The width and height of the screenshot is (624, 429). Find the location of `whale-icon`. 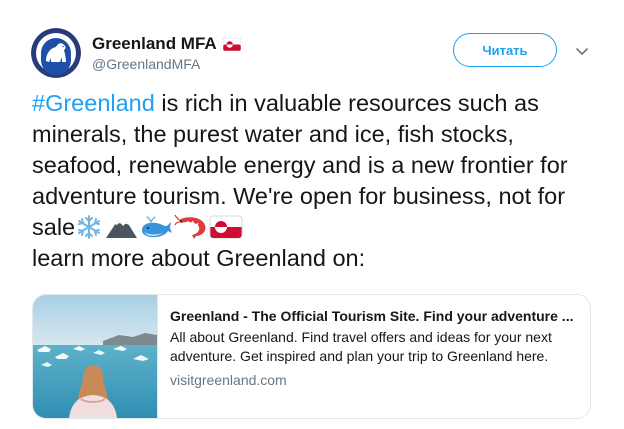

whale-icon is located at coordinates (157, 227).